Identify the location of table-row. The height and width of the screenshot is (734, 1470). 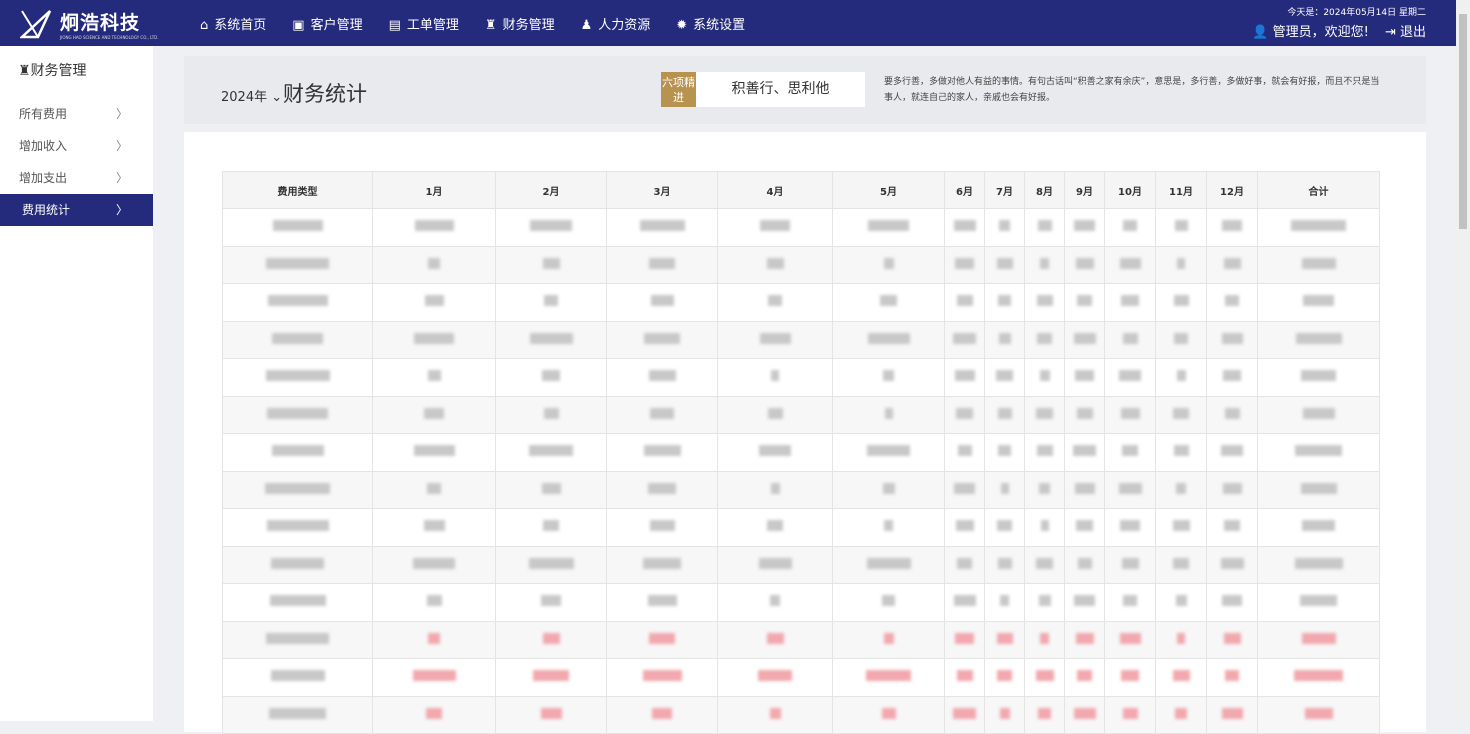
(801, 602).